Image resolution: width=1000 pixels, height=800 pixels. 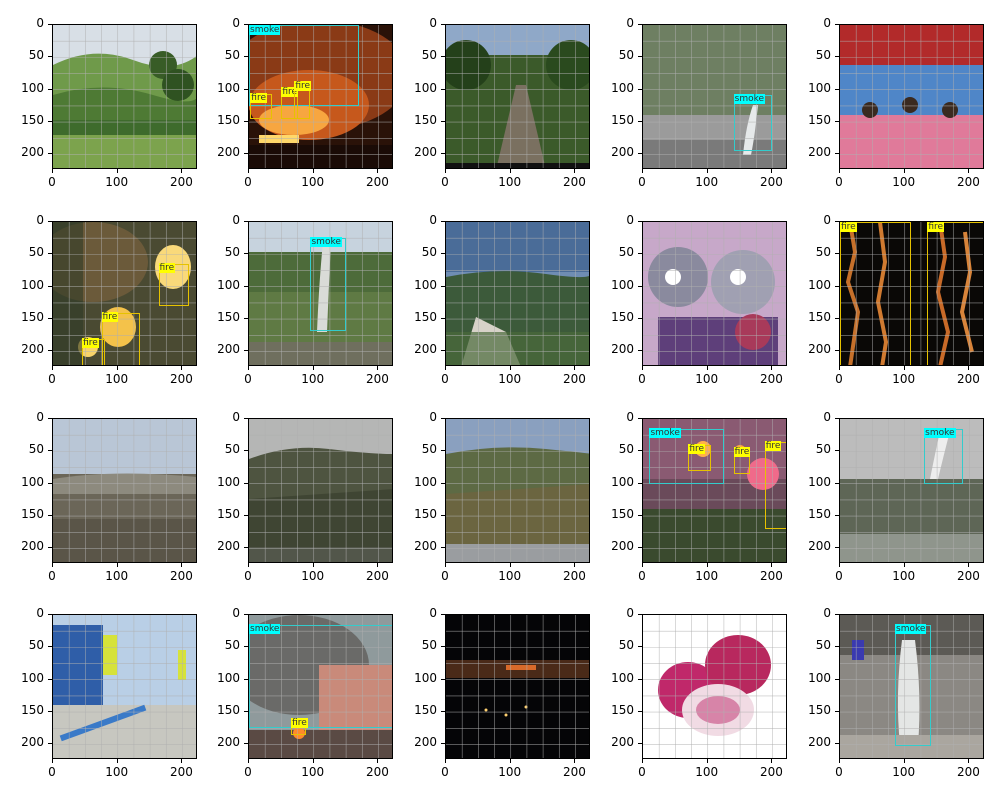 I want to click on image-panel-p4: smoke, so click(x=714, y=96).